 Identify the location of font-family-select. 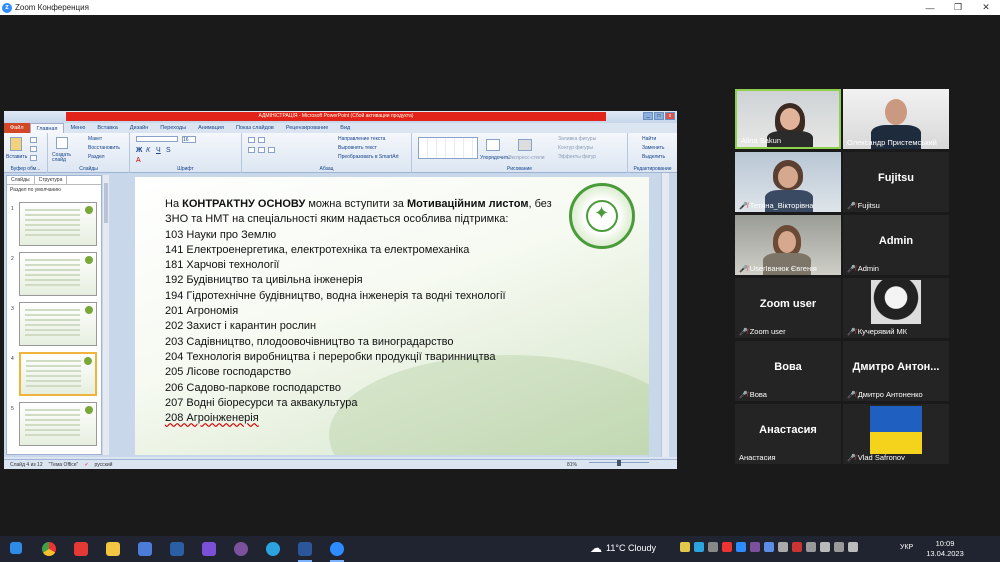
(157, 139).